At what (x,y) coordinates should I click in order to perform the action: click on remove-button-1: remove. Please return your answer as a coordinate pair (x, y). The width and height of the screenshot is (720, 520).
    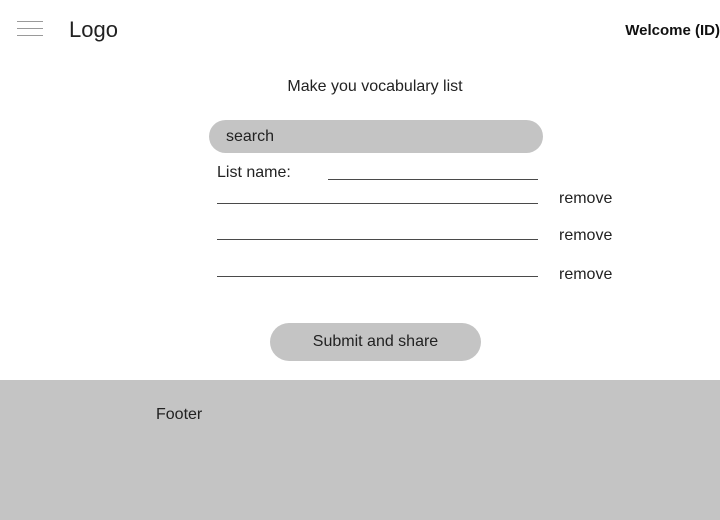
    Looking at the image, I should click on (585, 199).